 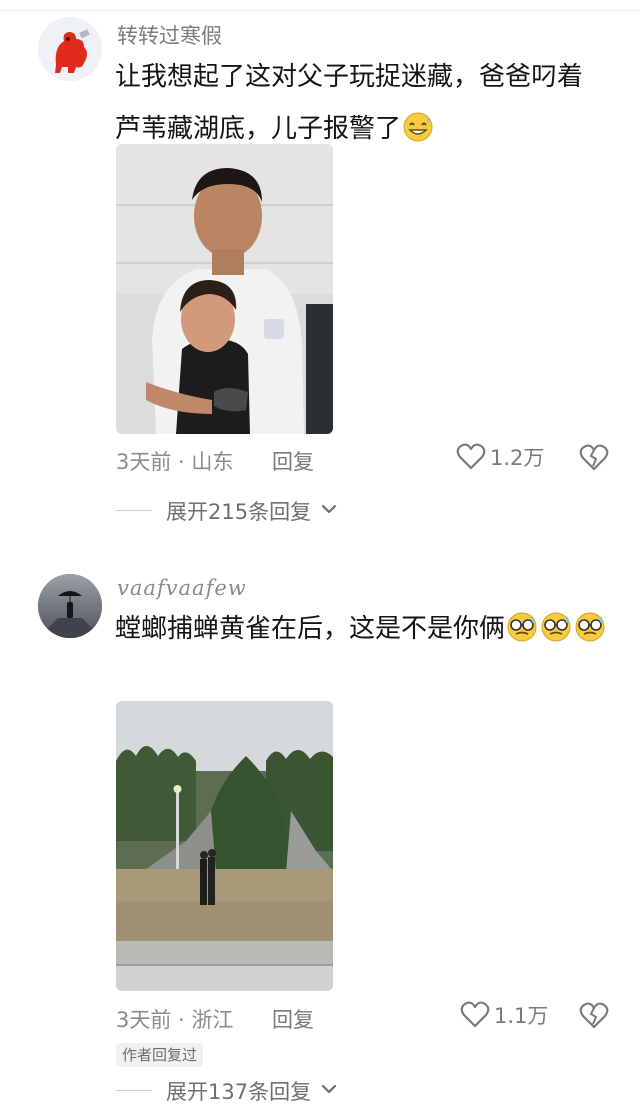 I want to click on expand-replies-label: 展开215条回复, so click(x=239, y=512).